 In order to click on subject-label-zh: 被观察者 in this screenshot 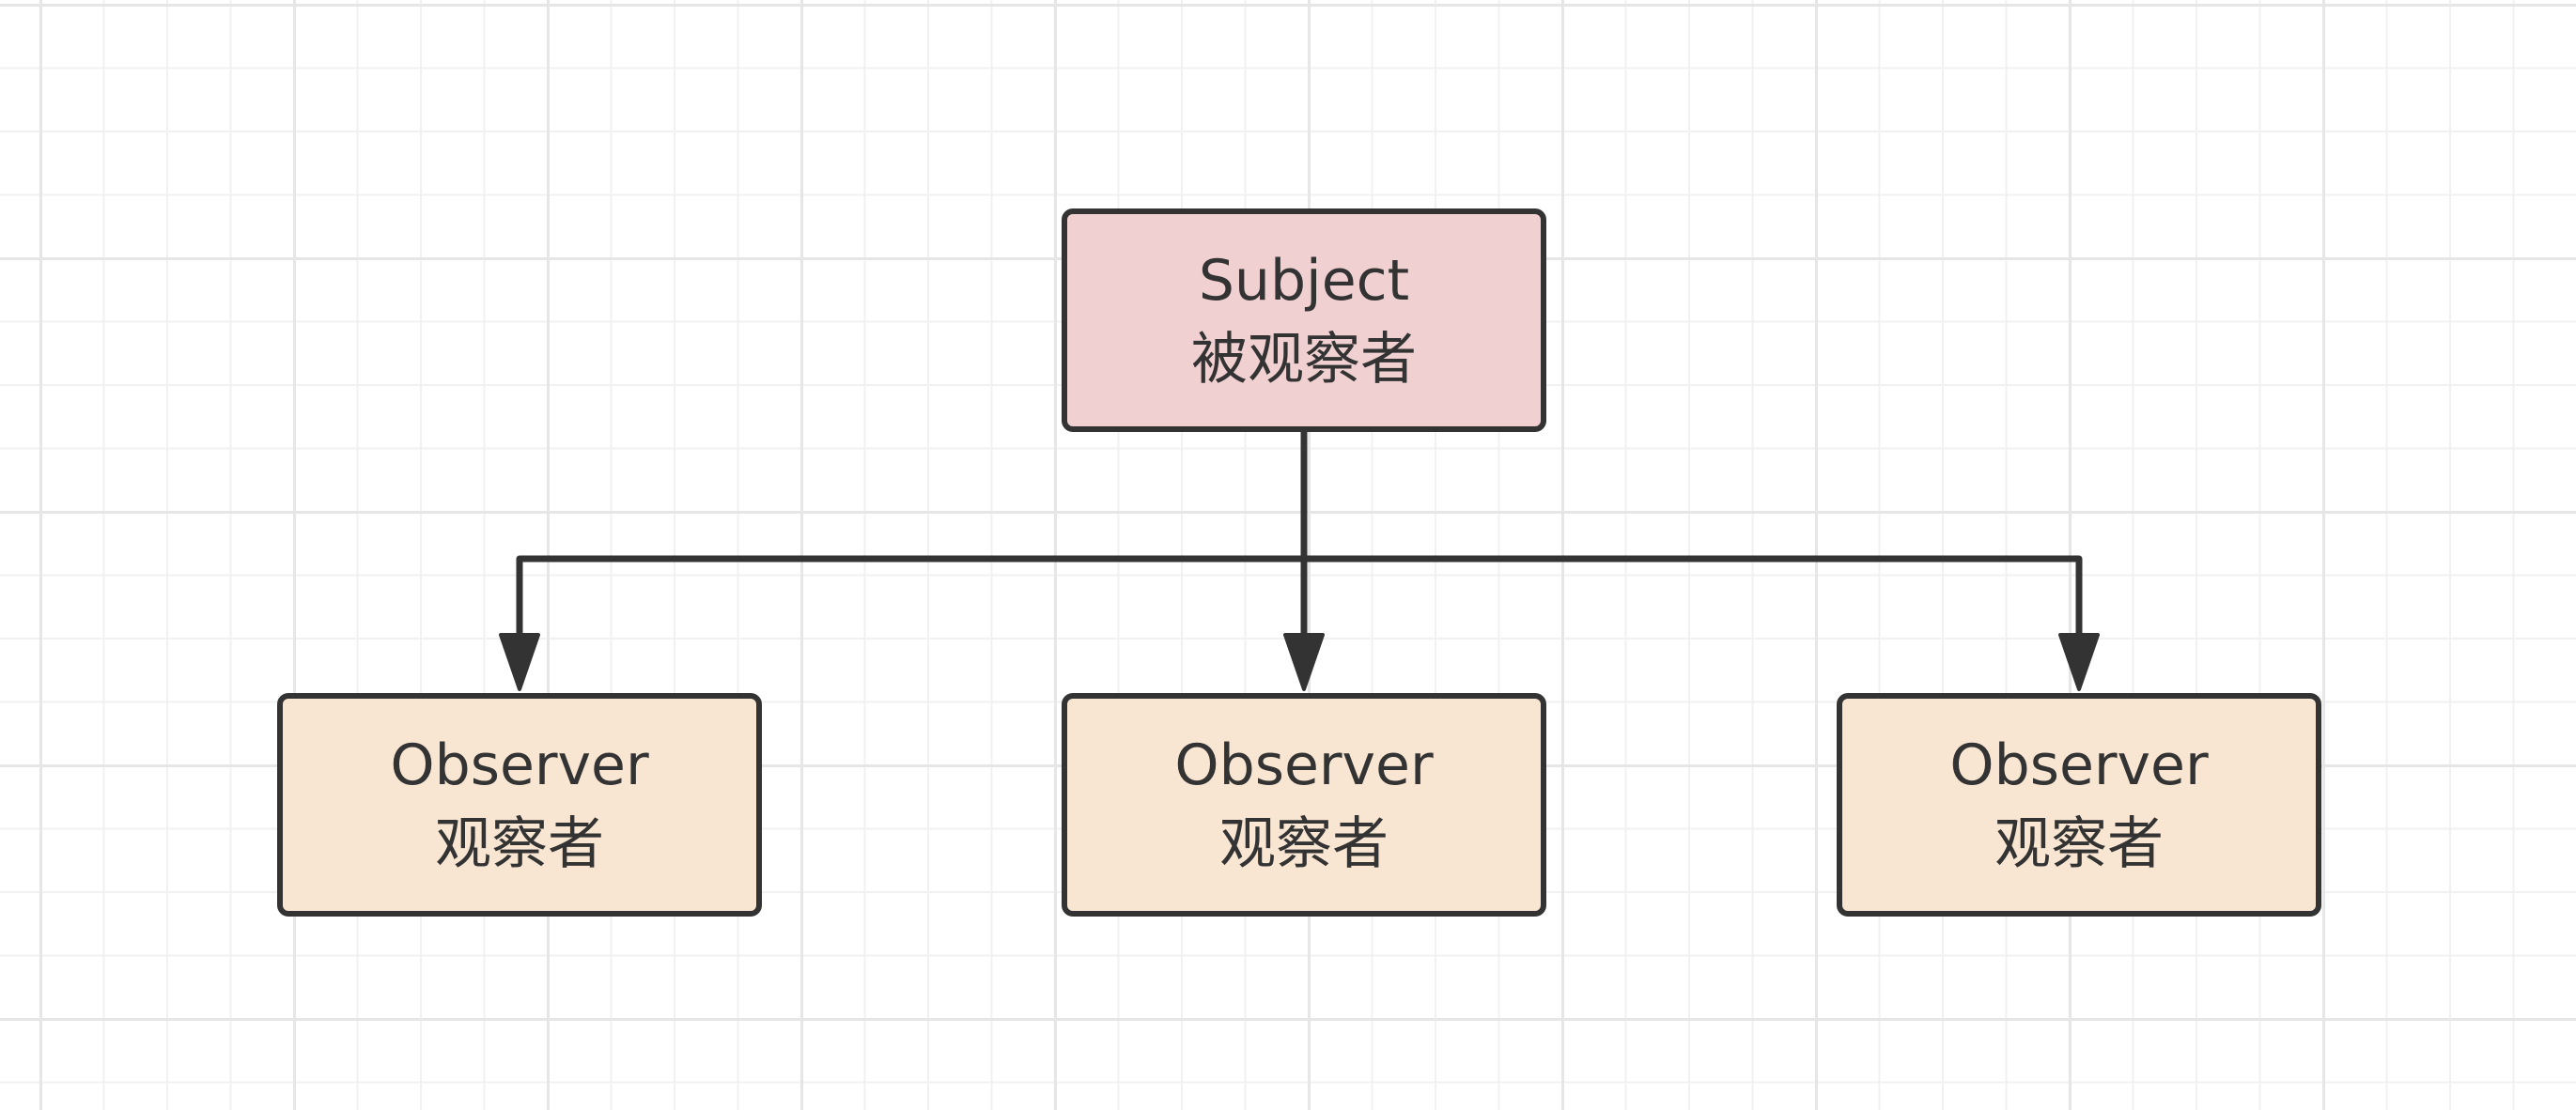, I will do `click(1304, 360)`.